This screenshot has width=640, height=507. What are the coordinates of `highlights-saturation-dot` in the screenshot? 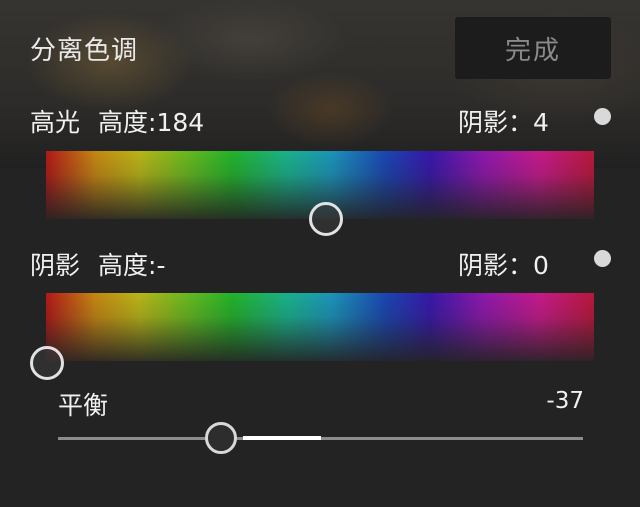 It's located at (602, 116).